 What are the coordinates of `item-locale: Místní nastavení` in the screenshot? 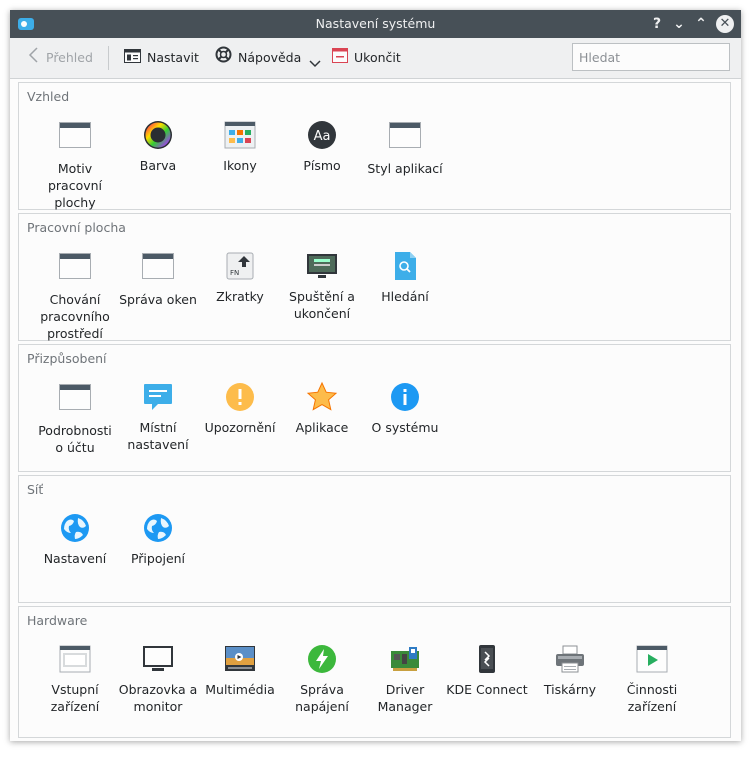 It's located at (158, 417).